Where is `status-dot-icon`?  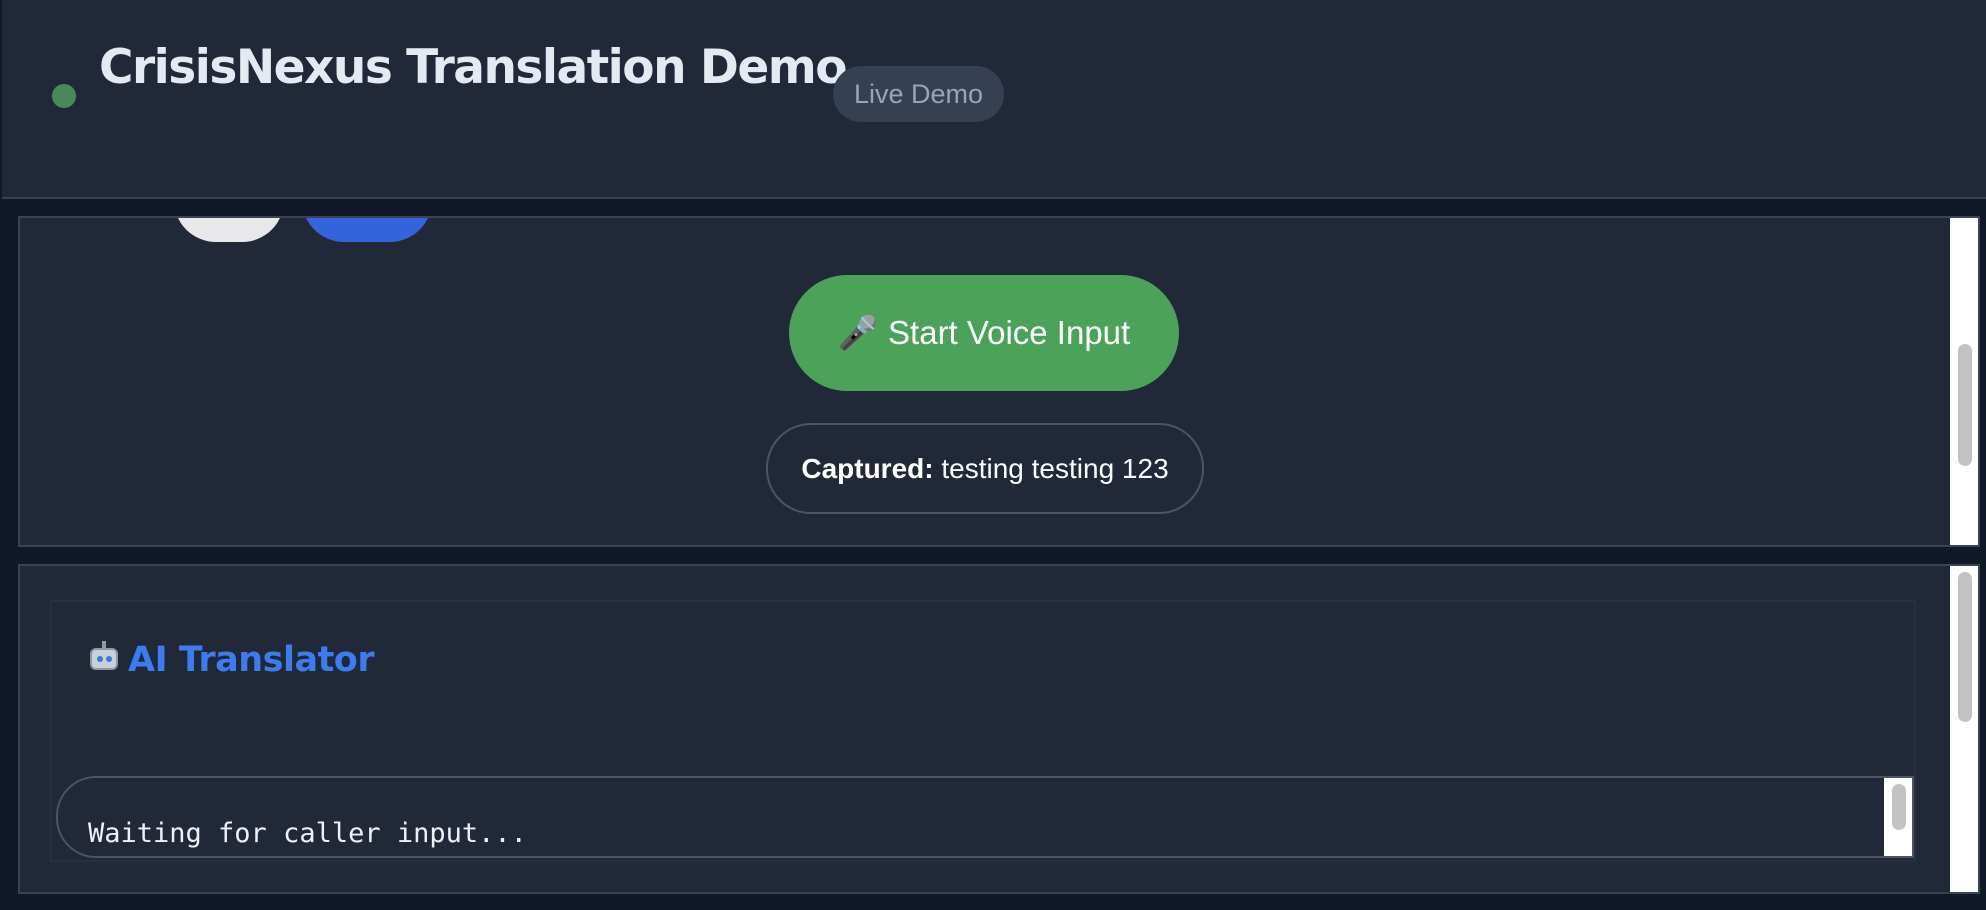 status-dot-icon is located at coordinates (64, 96).